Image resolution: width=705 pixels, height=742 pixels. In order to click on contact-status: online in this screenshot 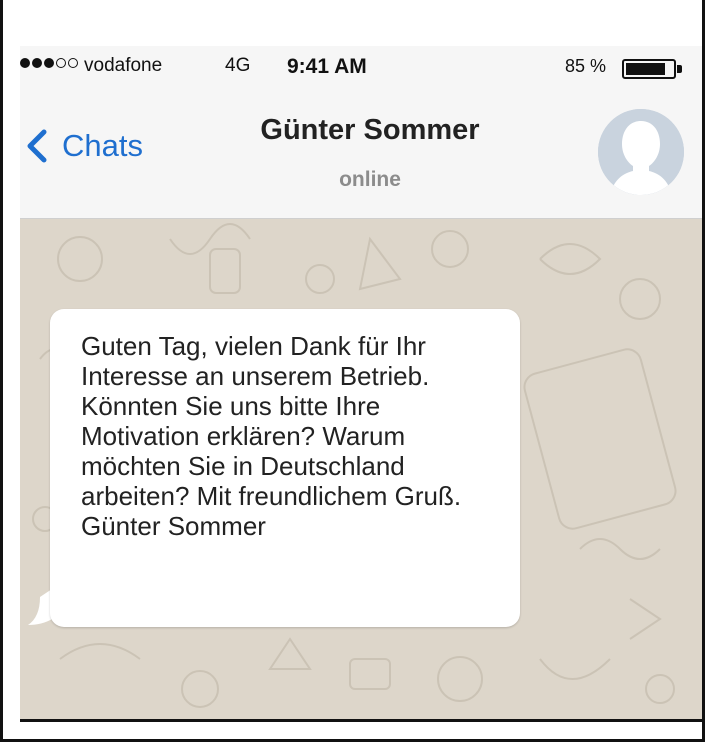, I will do `click(370, 179)`.